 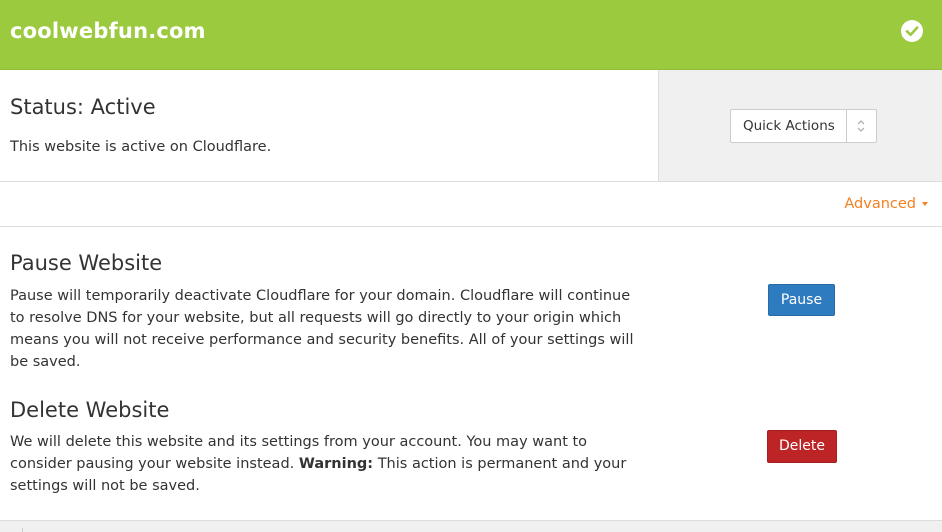 What do you see at coordinates (801, 300) in the screenshot?
I see `pause-button: Pause` at bounding box center [801, 300].